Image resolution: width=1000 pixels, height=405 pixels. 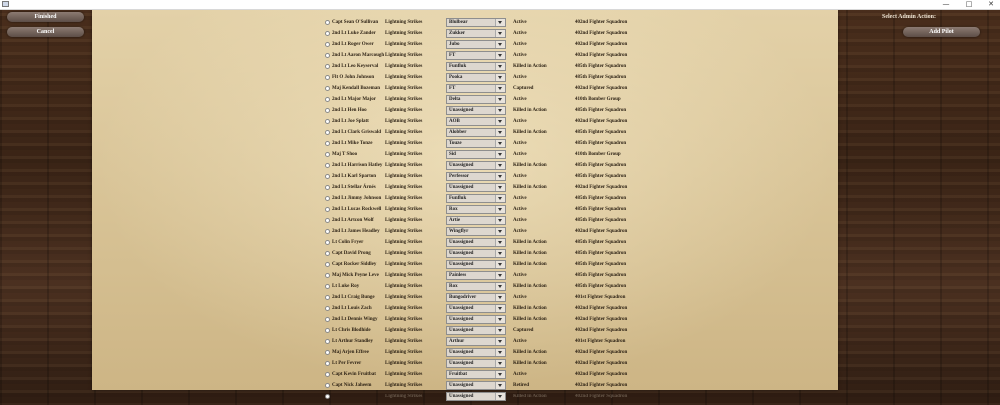 I want to click on callsign-dropdown: Jubo, so click(x=476, y=44).